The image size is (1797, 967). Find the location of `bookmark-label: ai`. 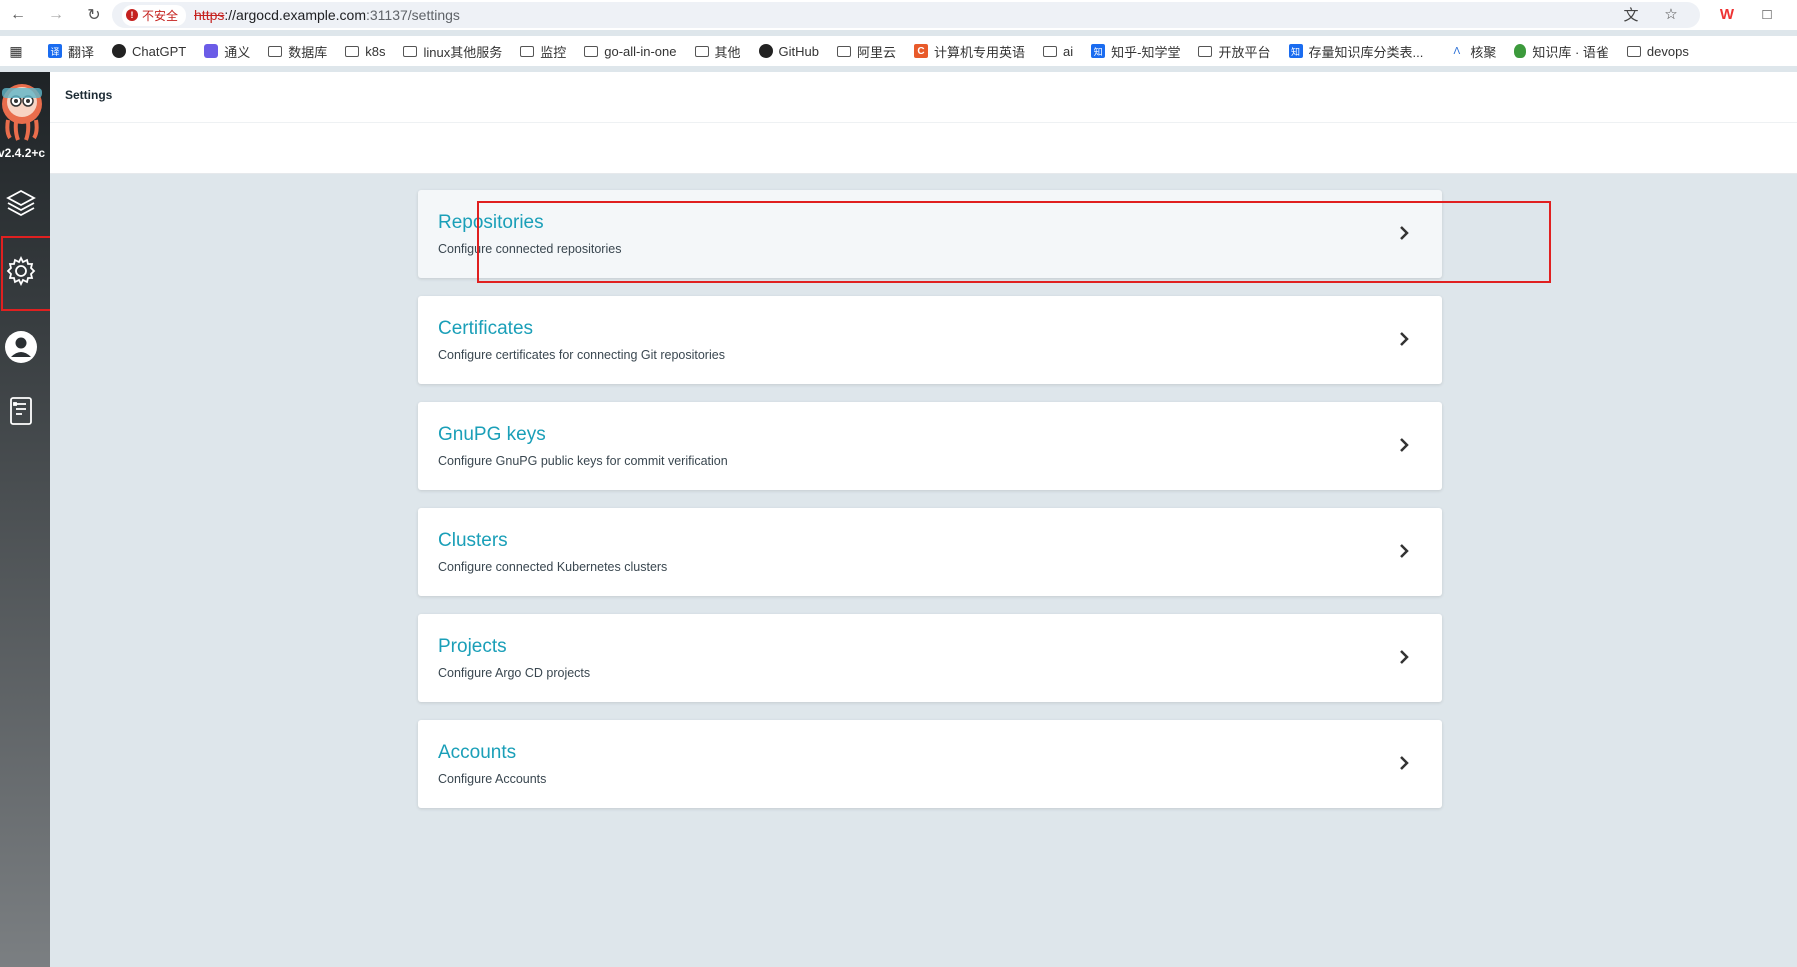

bookmark-label: ai is located at coordinates (1068, 51).